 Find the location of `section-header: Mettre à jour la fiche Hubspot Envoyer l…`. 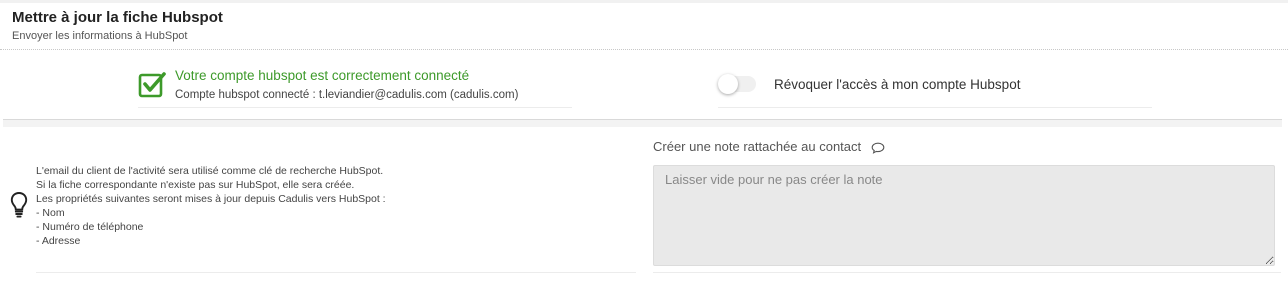

section-header: Mettre à jour la fiche Hubspot Envoyer l… is located at coordinates (117, 25).